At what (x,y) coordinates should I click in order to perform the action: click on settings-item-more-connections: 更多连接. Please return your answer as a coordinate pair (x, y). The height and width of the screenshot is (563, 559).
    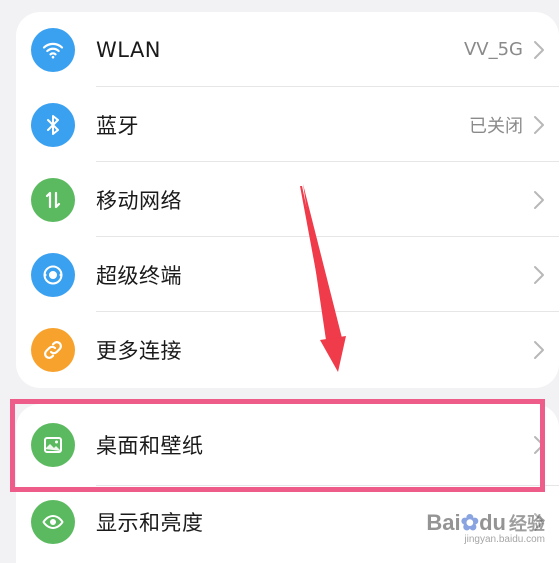
    Looking at the image, I should click on (287, 349).